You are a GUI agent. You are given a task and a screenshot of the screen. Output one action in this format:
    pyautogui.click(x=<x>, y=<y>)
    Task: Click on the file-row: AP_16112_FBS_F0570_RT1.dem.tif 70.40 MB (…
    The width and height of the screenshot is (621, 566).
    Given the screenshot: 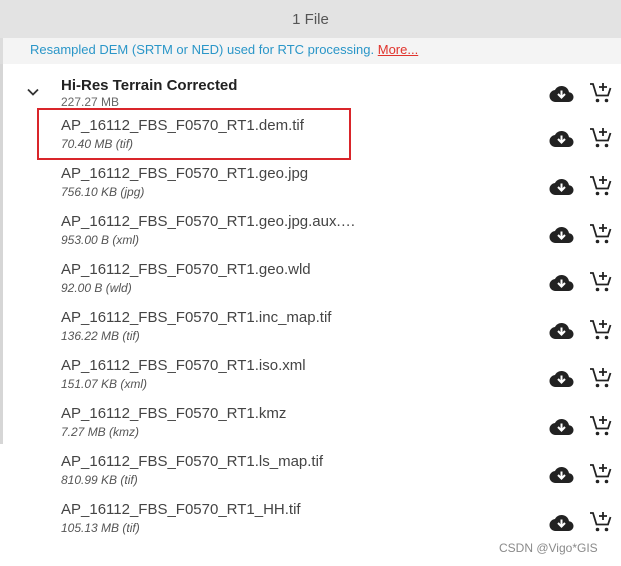 What is the action you would take?
    pyautogui.click(x=310, y=136)
    